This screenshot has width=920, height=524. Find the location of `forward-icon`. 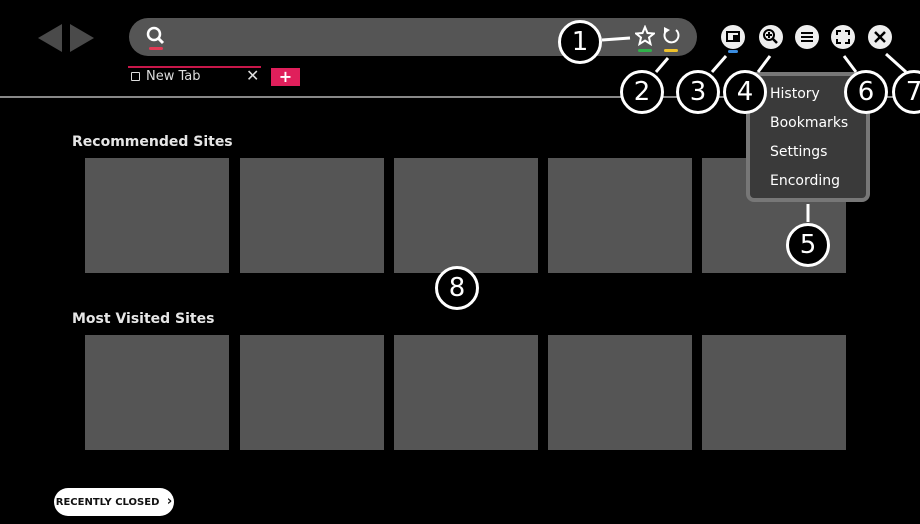

forward-icon is located at coordinates (82, 38).